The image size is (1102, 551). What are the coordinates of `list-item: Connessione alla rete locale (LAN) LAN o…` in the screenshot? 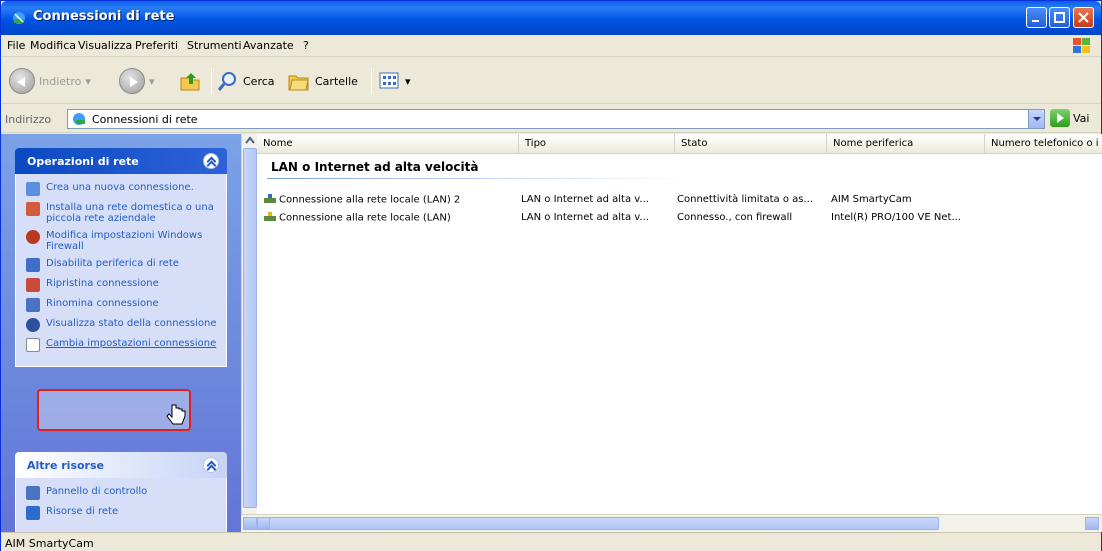 It's located at (679, 218).